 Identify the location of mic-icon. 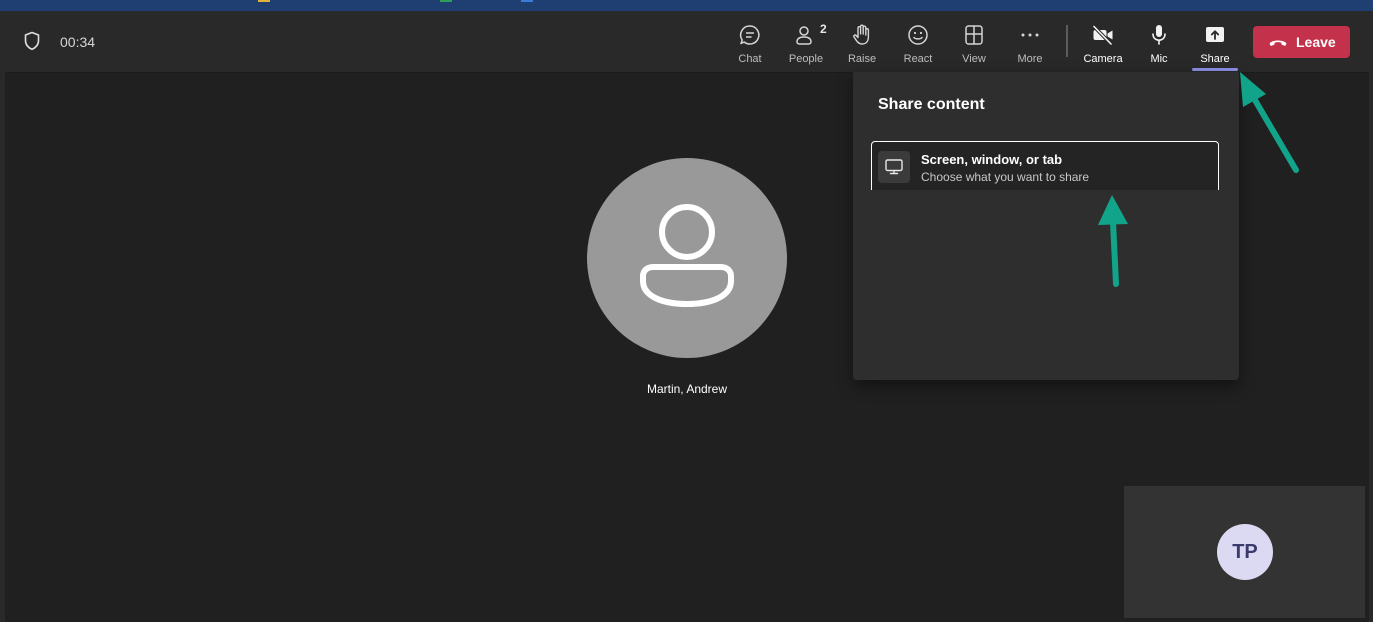
(1159, 35).